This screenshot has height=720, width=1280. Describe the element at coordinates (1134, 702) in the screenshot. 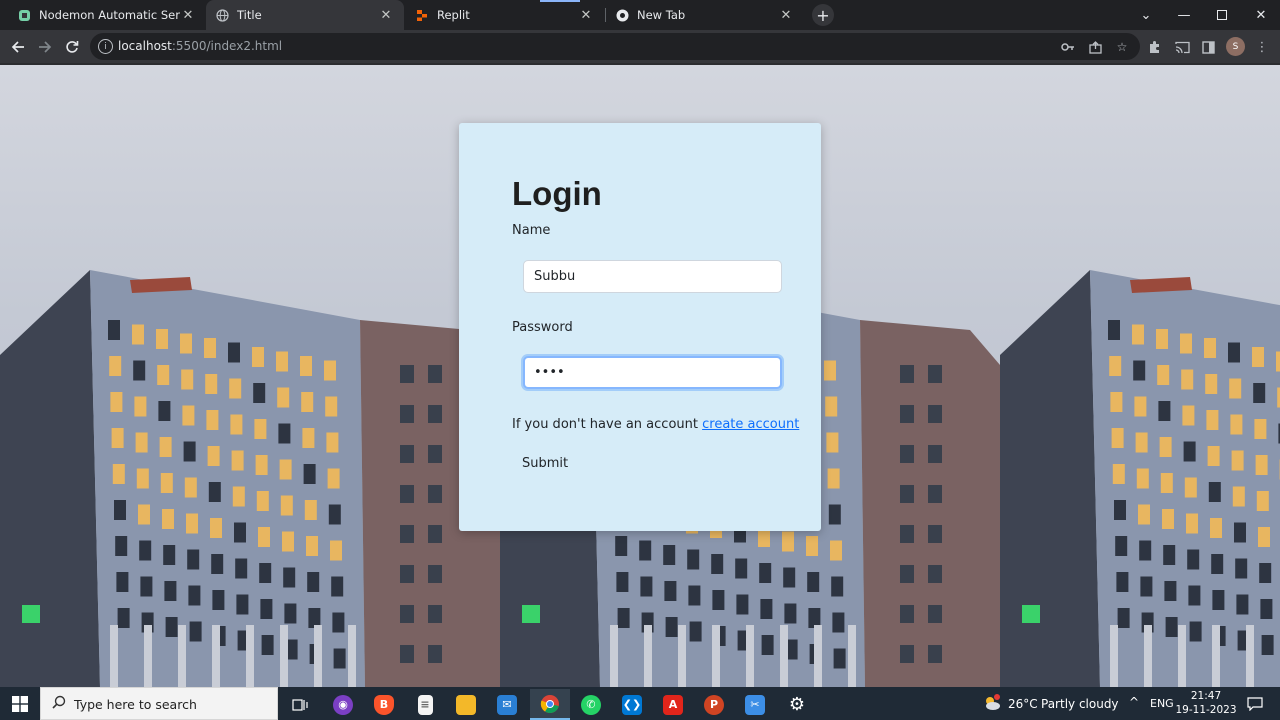

I see `tray-chevron-up-icon: ^` at that location.